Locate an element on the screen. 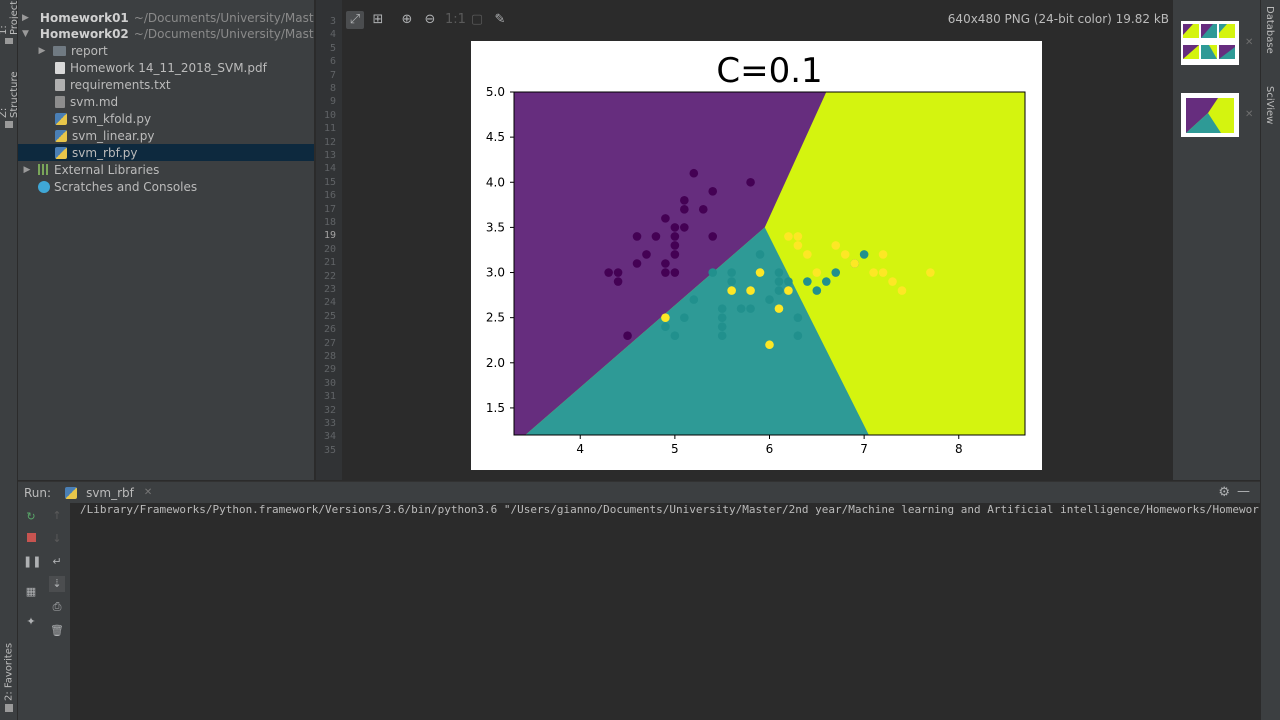  tree-item-scratches: Scratches and Consoles is located at coordinates (166, 186).